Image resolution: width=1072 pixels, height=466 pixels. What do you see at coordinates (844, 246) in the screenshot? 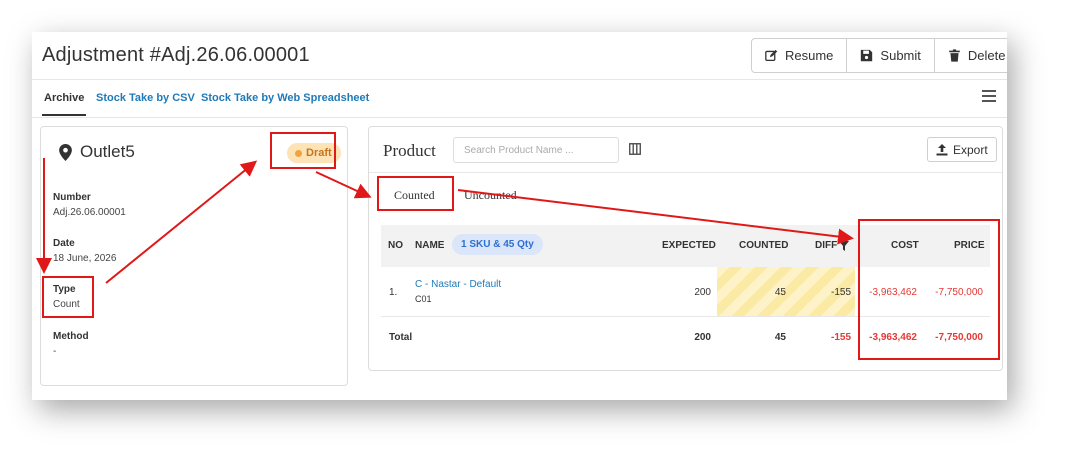
I see `filter-icon` at bounding box center [844, 246].